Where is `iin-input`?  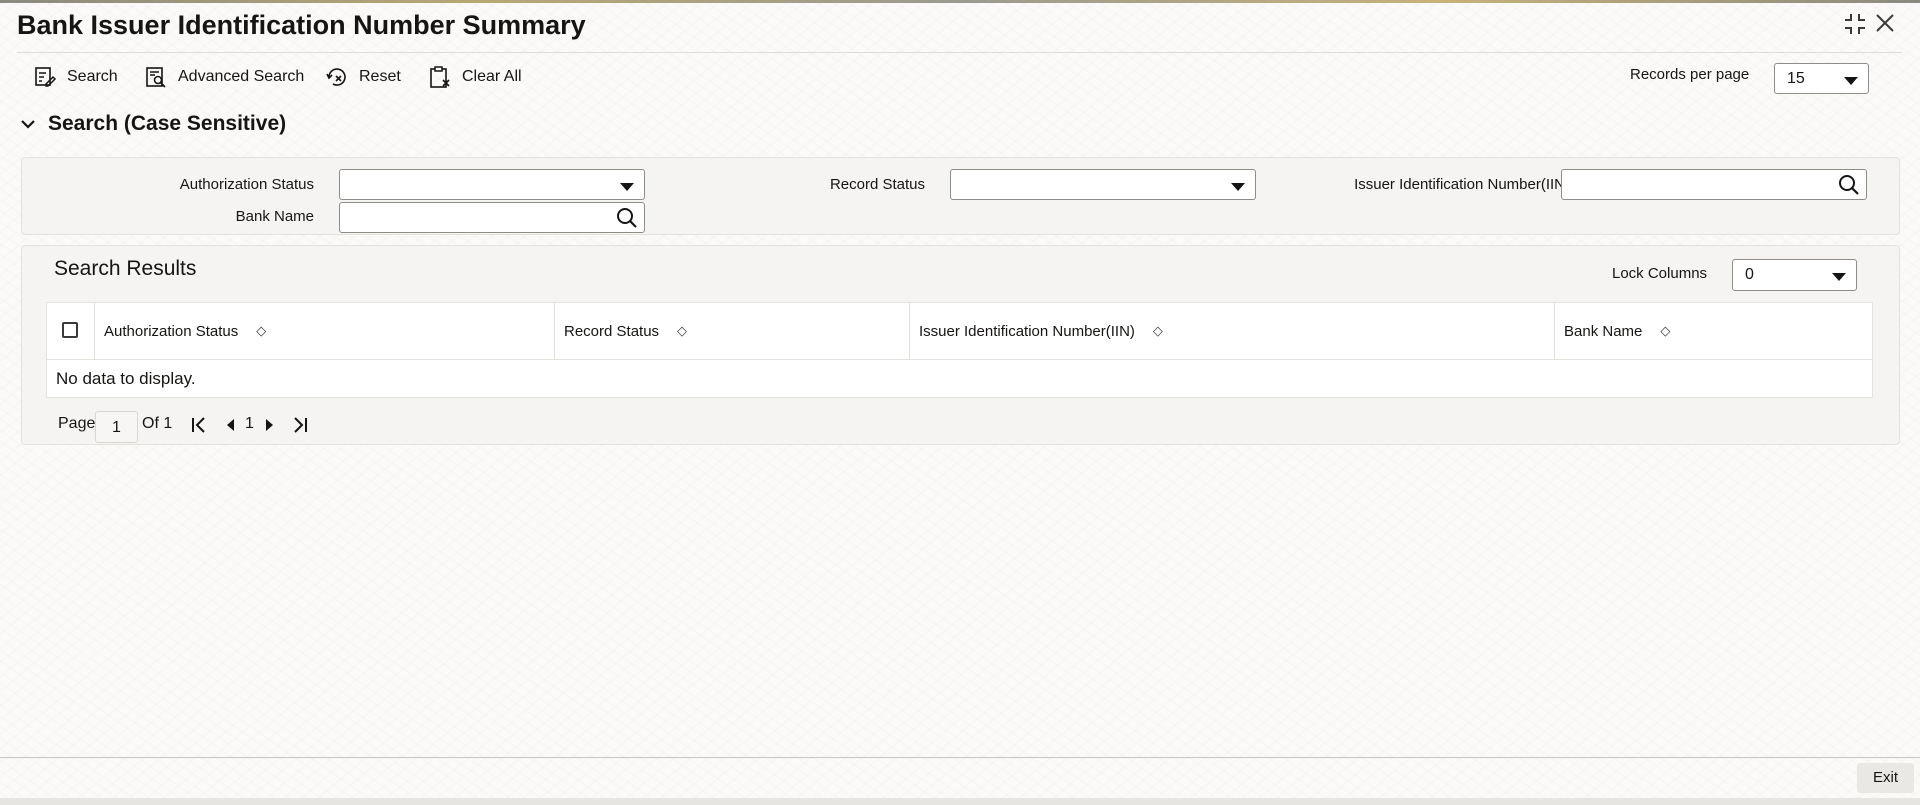 iin-input is located at coordinates (1714, 184).